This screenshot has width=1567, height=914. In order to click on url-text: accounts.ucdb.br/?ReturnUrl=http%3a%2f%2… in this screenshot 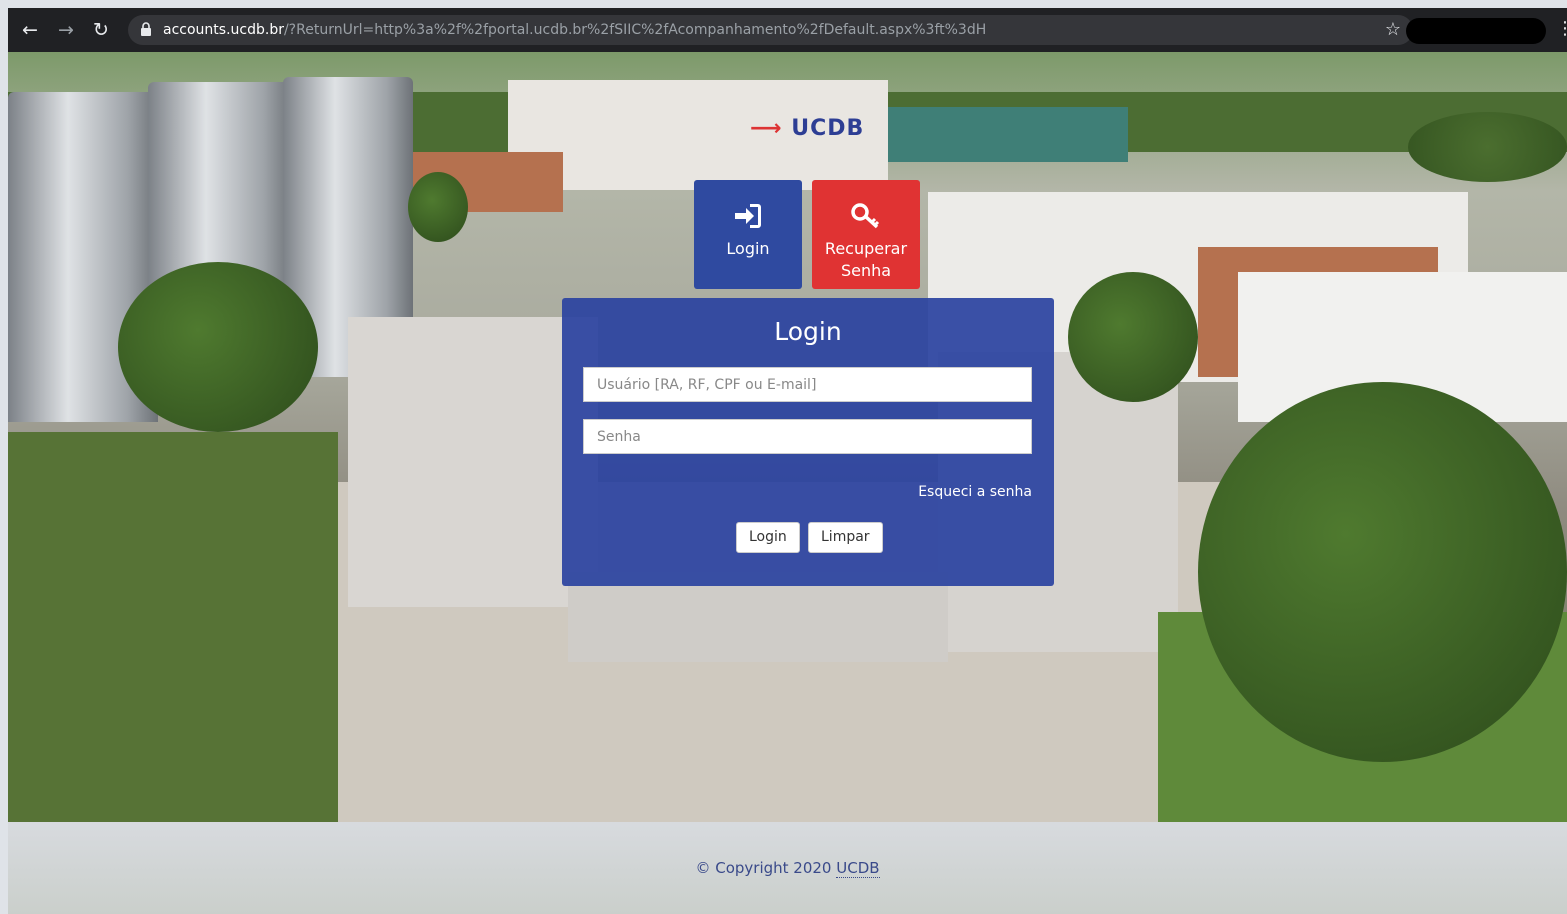, I will do `click(574, 30)`.